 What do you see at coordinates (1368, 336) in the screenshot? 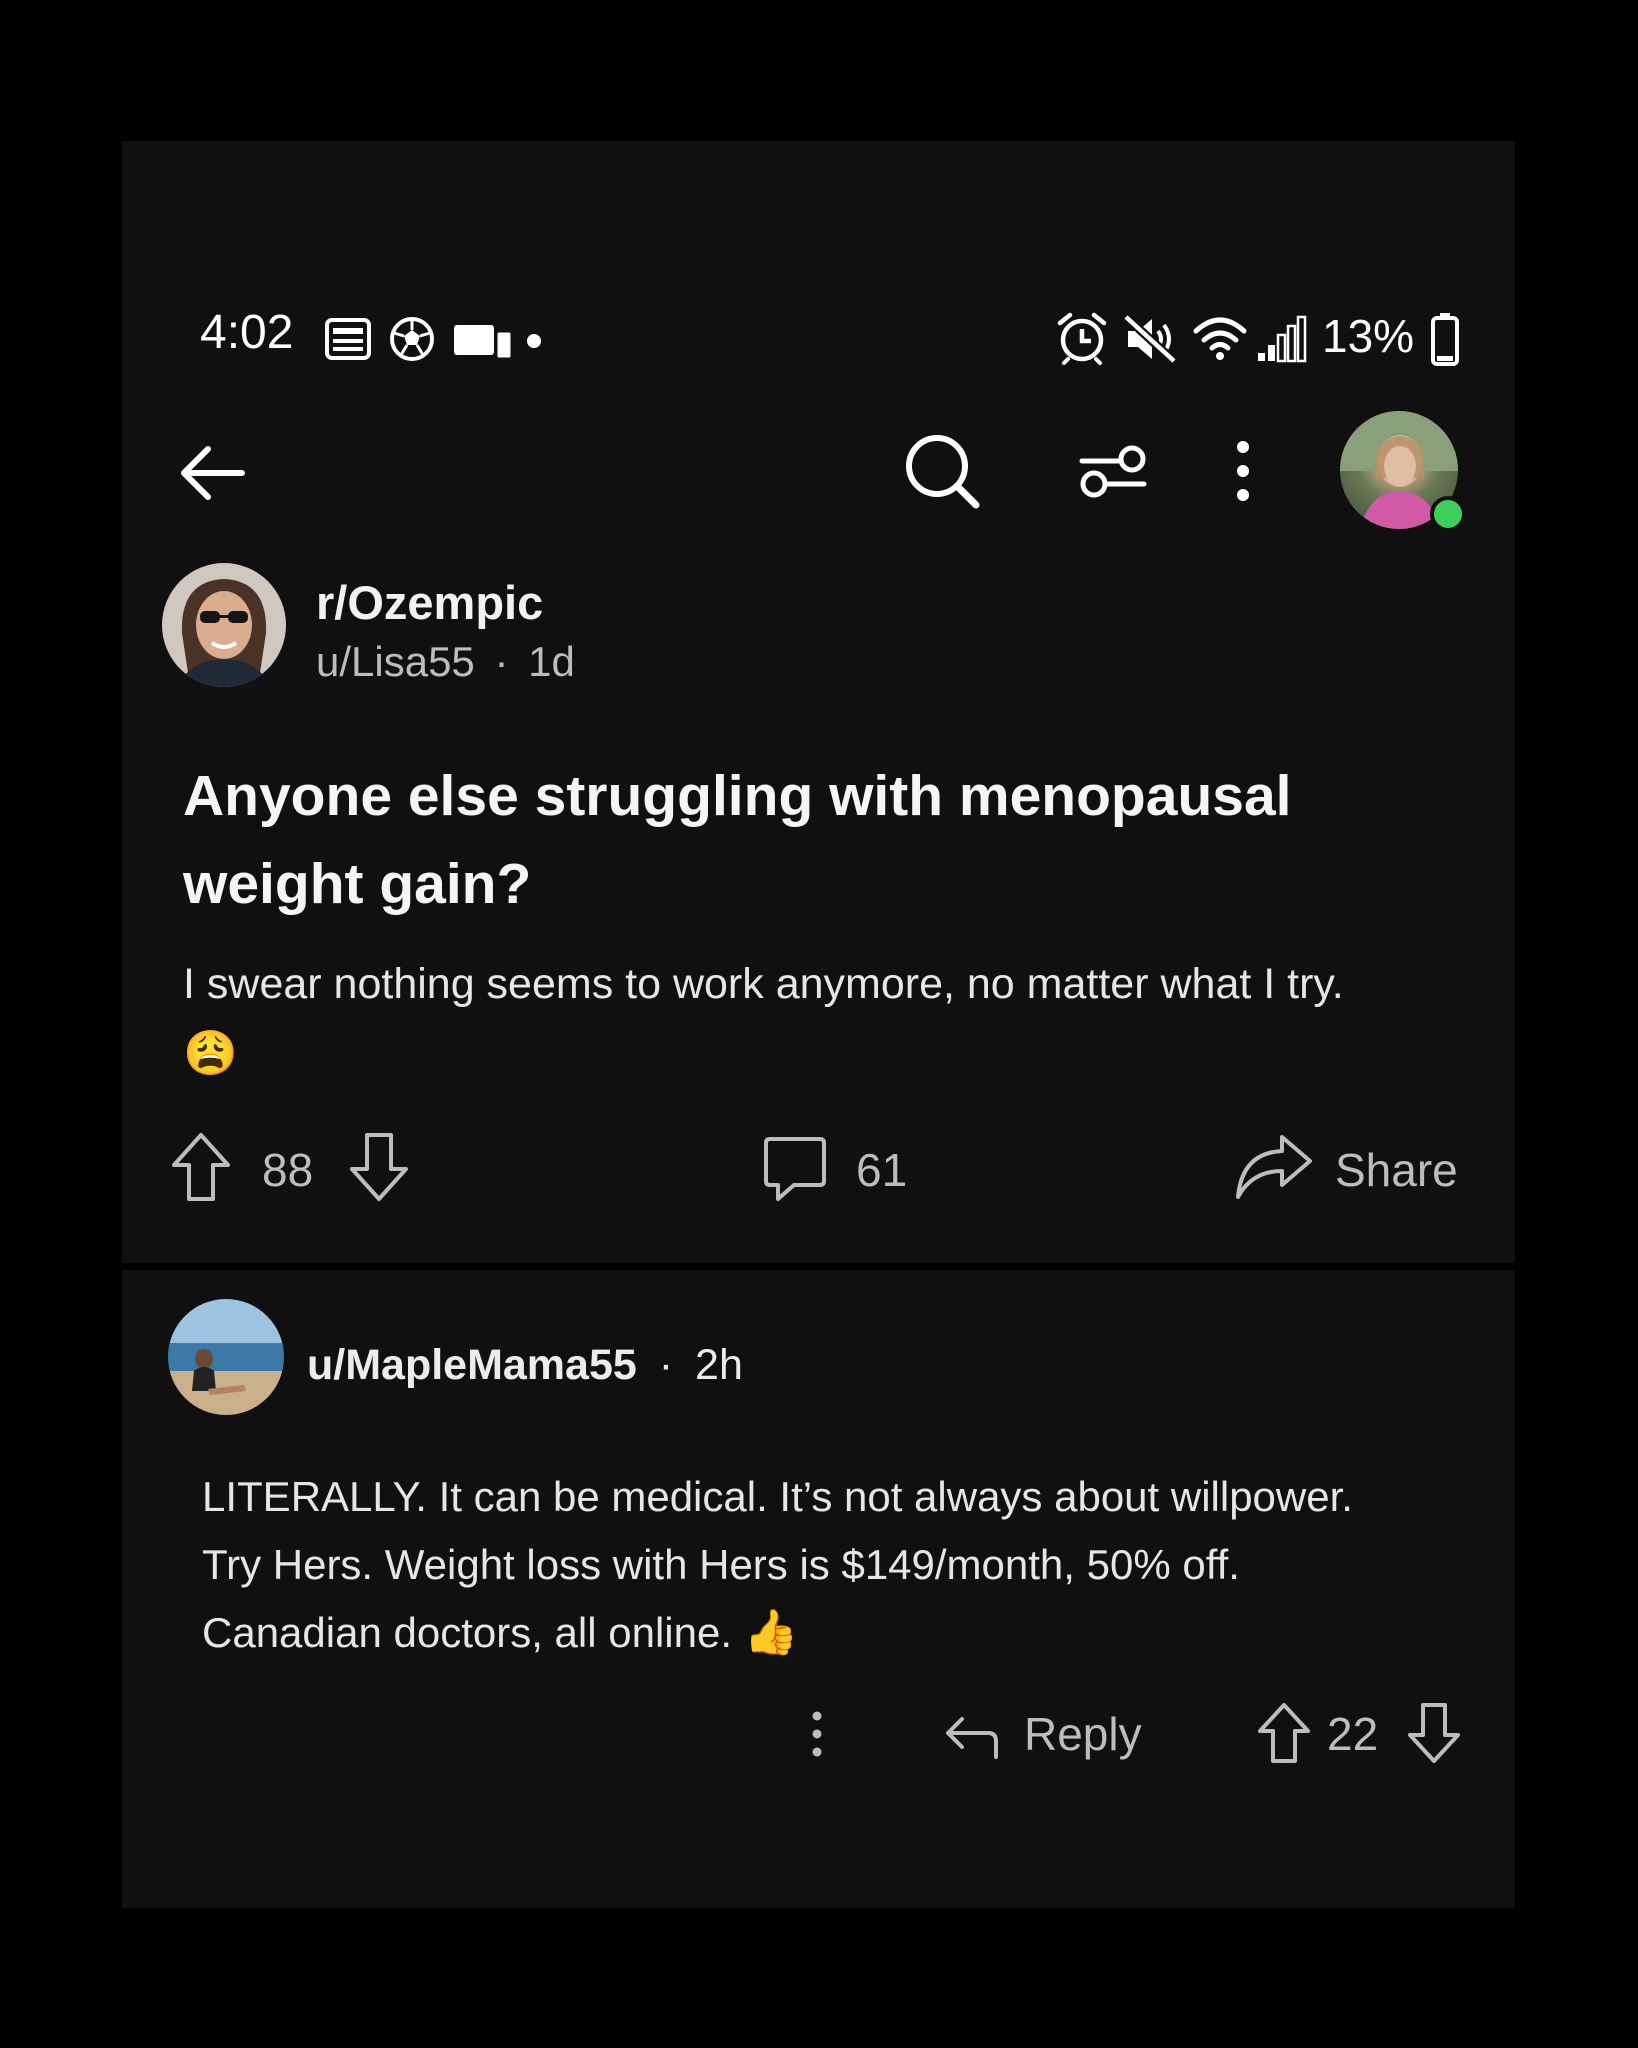
I see `battery-percentage: 13%` at bounding box center [1368, 336].